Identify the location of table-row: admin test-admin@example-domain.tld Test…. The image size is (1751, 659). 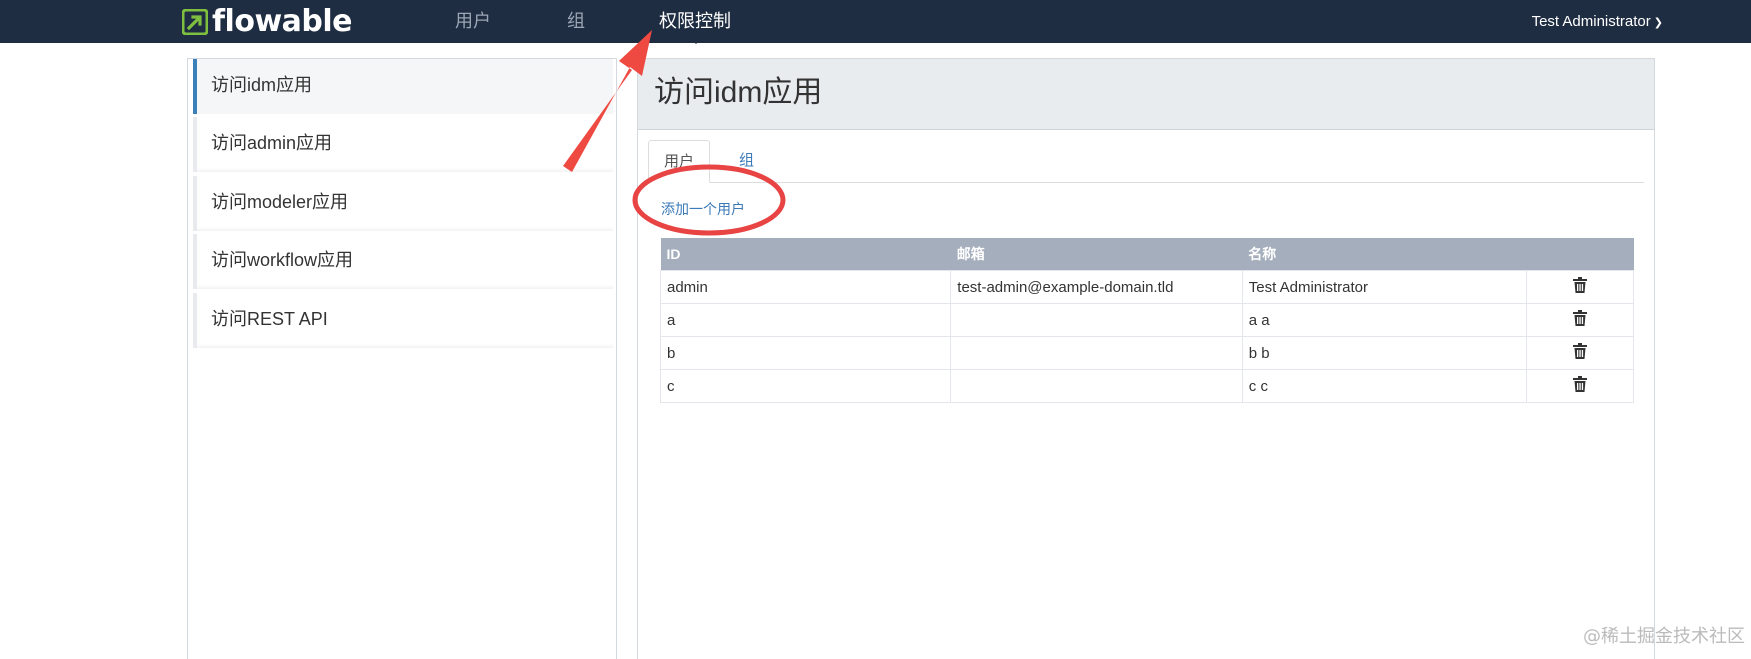
(1146, 287).